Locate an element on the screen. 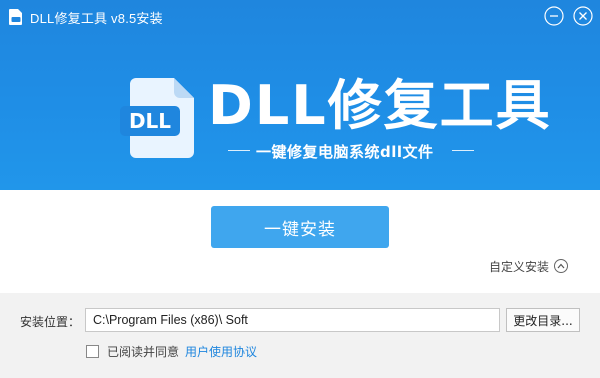  minimize-icon is located at coordinates (554, 16).